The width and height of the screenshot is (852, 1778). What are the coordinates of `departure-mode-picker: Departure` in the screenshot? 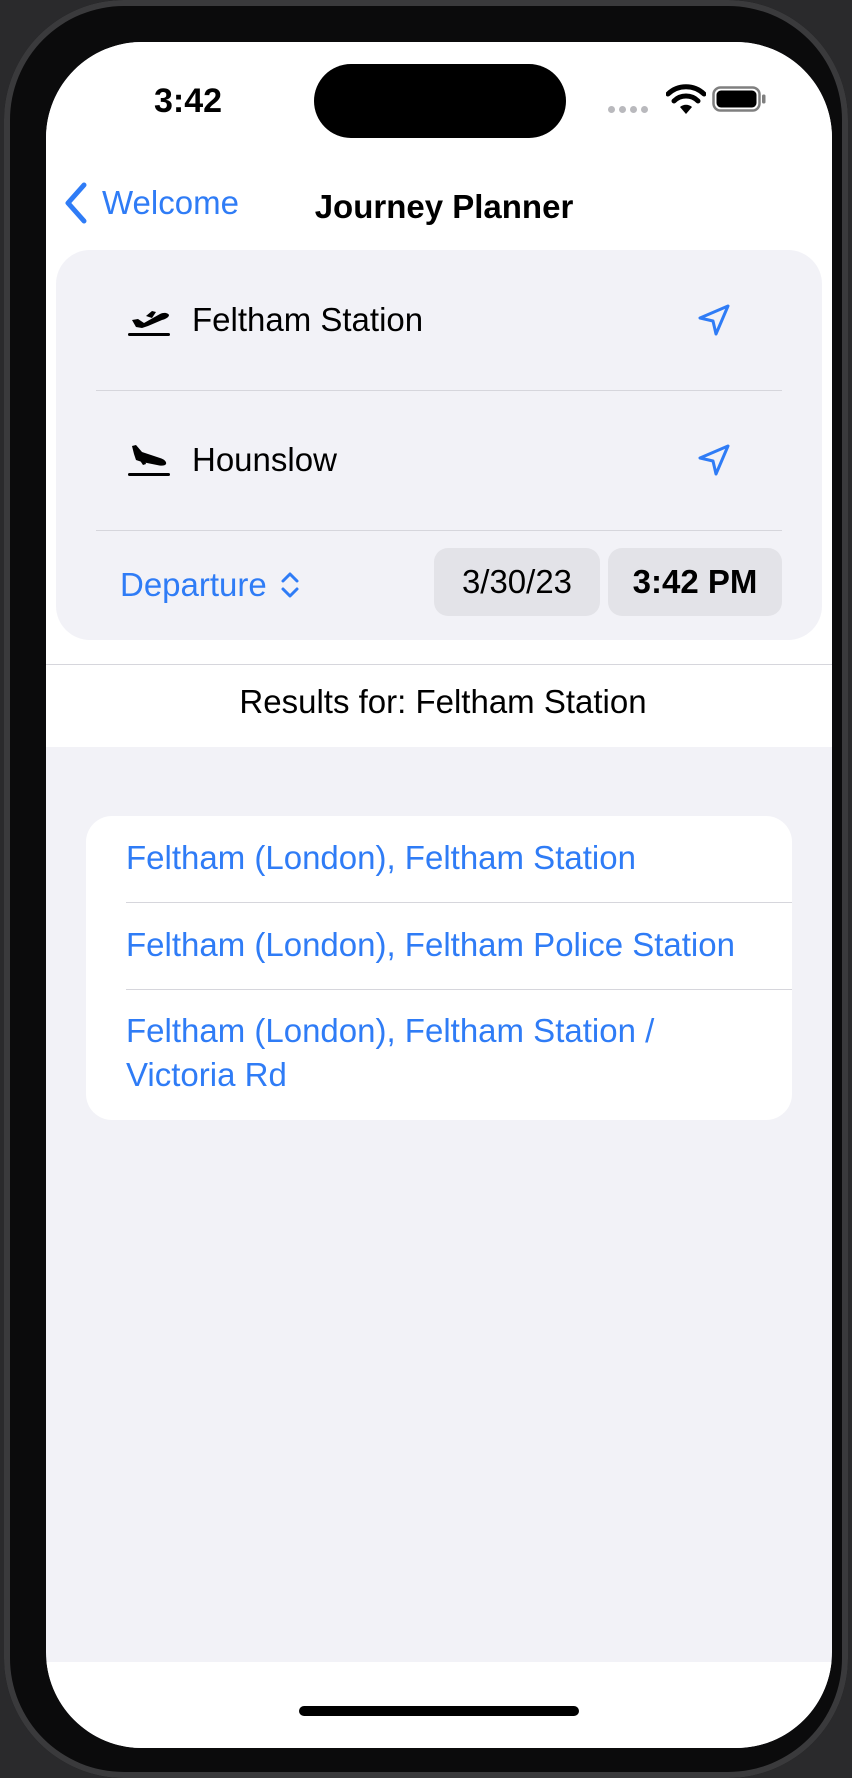 It's located at (210, 585).